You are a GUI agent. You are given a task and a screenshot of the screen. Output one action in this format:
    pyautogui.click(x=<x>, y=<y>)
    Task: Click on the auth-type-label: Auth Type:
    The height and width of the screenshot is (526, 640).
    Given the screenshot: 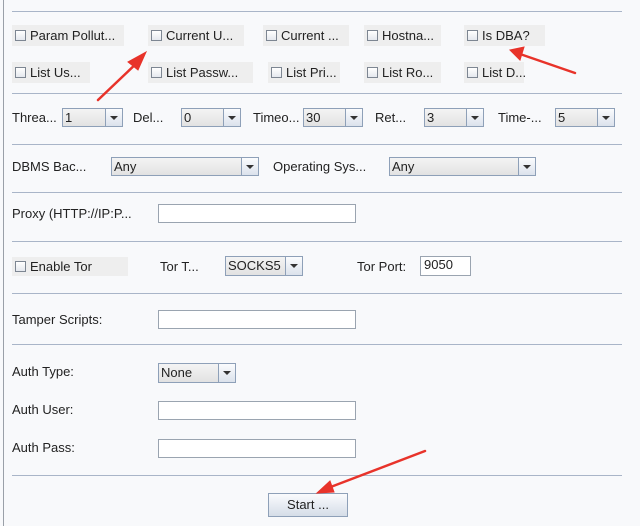 What is the action you would take?
    pyautogui.click(x=43, y=371)
    